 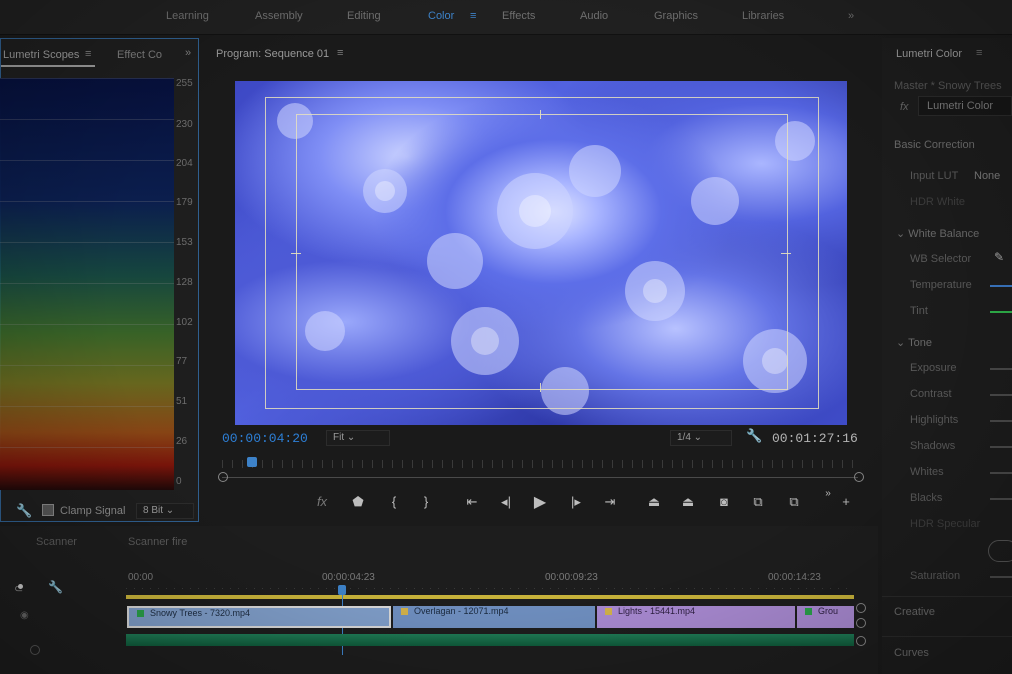 I want to click on eye-icon: ◉, so click(x=24, y=615).